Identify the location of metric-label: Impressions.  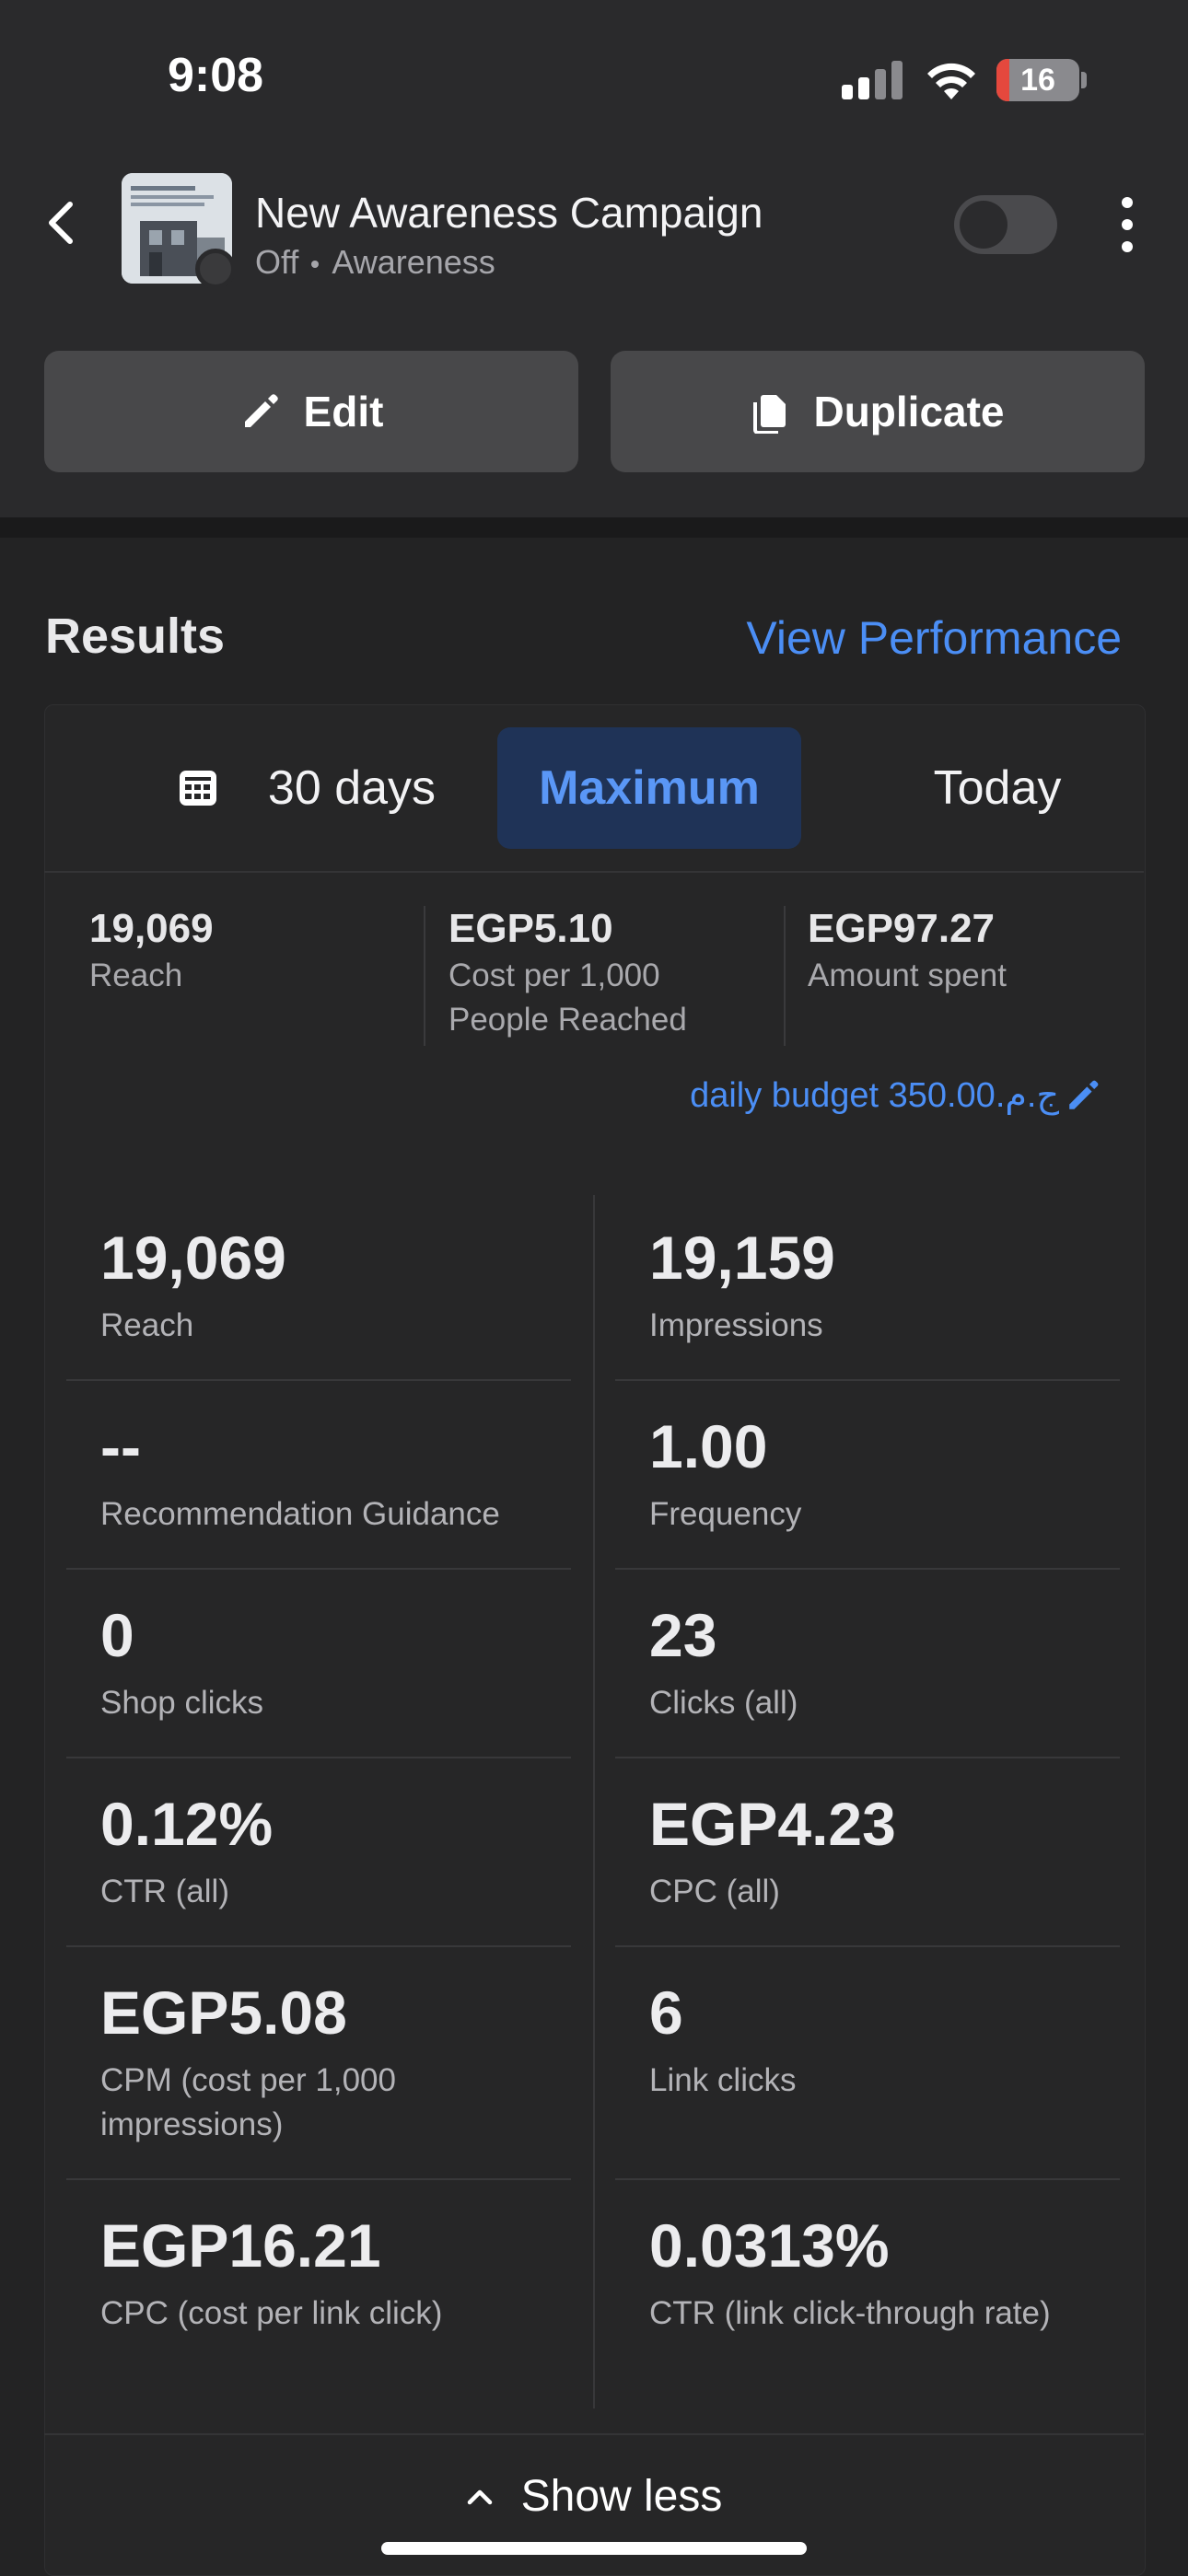
(736, 1325).